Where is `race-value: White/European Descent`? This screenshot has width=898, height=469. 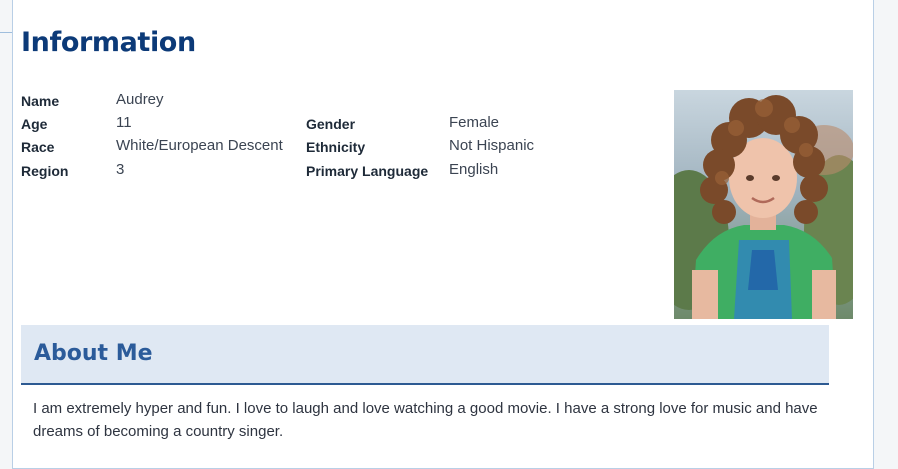
race-value: White/European Descent is located at coordinates (199, 145).